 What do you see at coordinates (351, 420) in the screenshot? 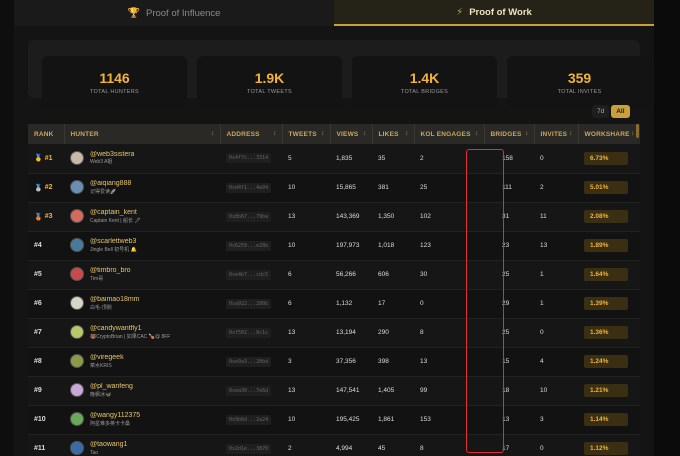
I see `views-cell: 195,425` at bounding box center [351, 420].